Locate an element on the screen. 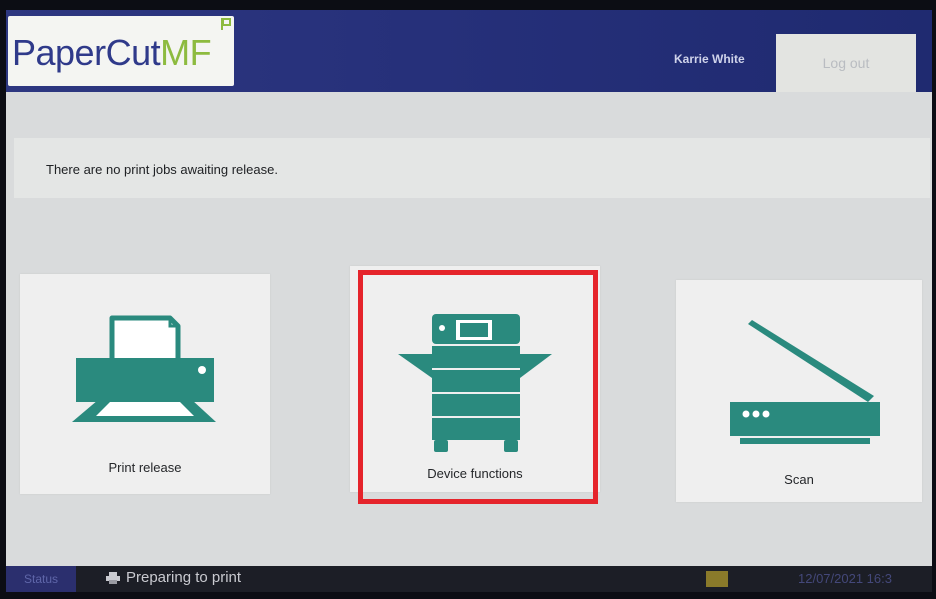  user-name: Karrie White is located at coordinates (709, 59).